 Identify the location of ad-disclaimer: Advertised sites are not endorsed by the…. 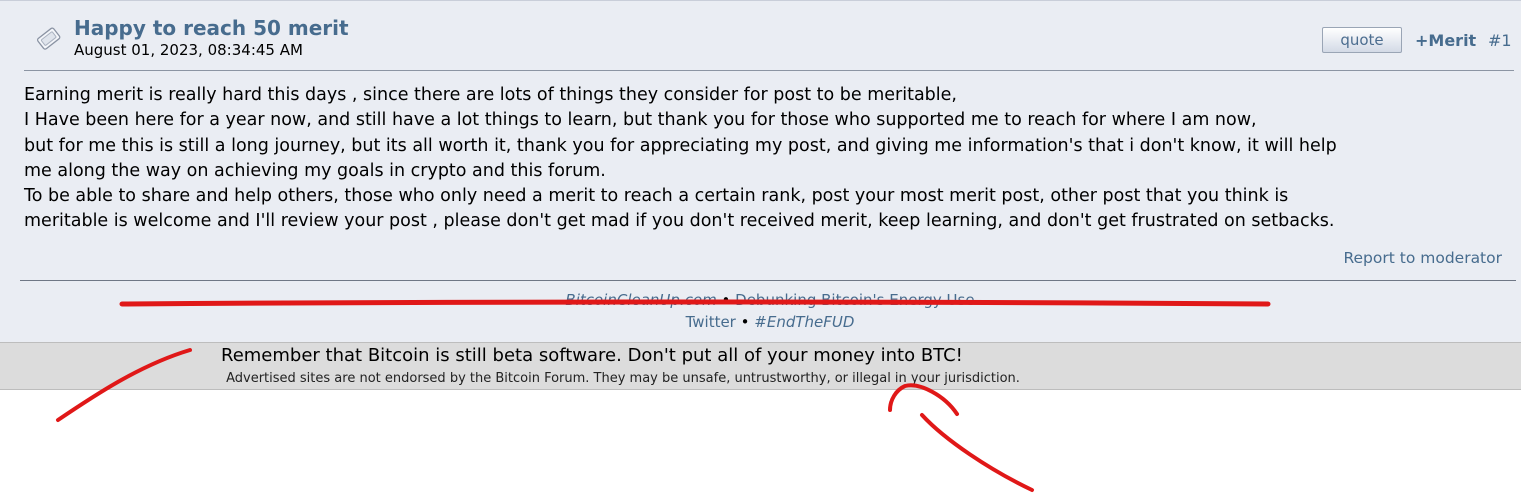
(623, 378).